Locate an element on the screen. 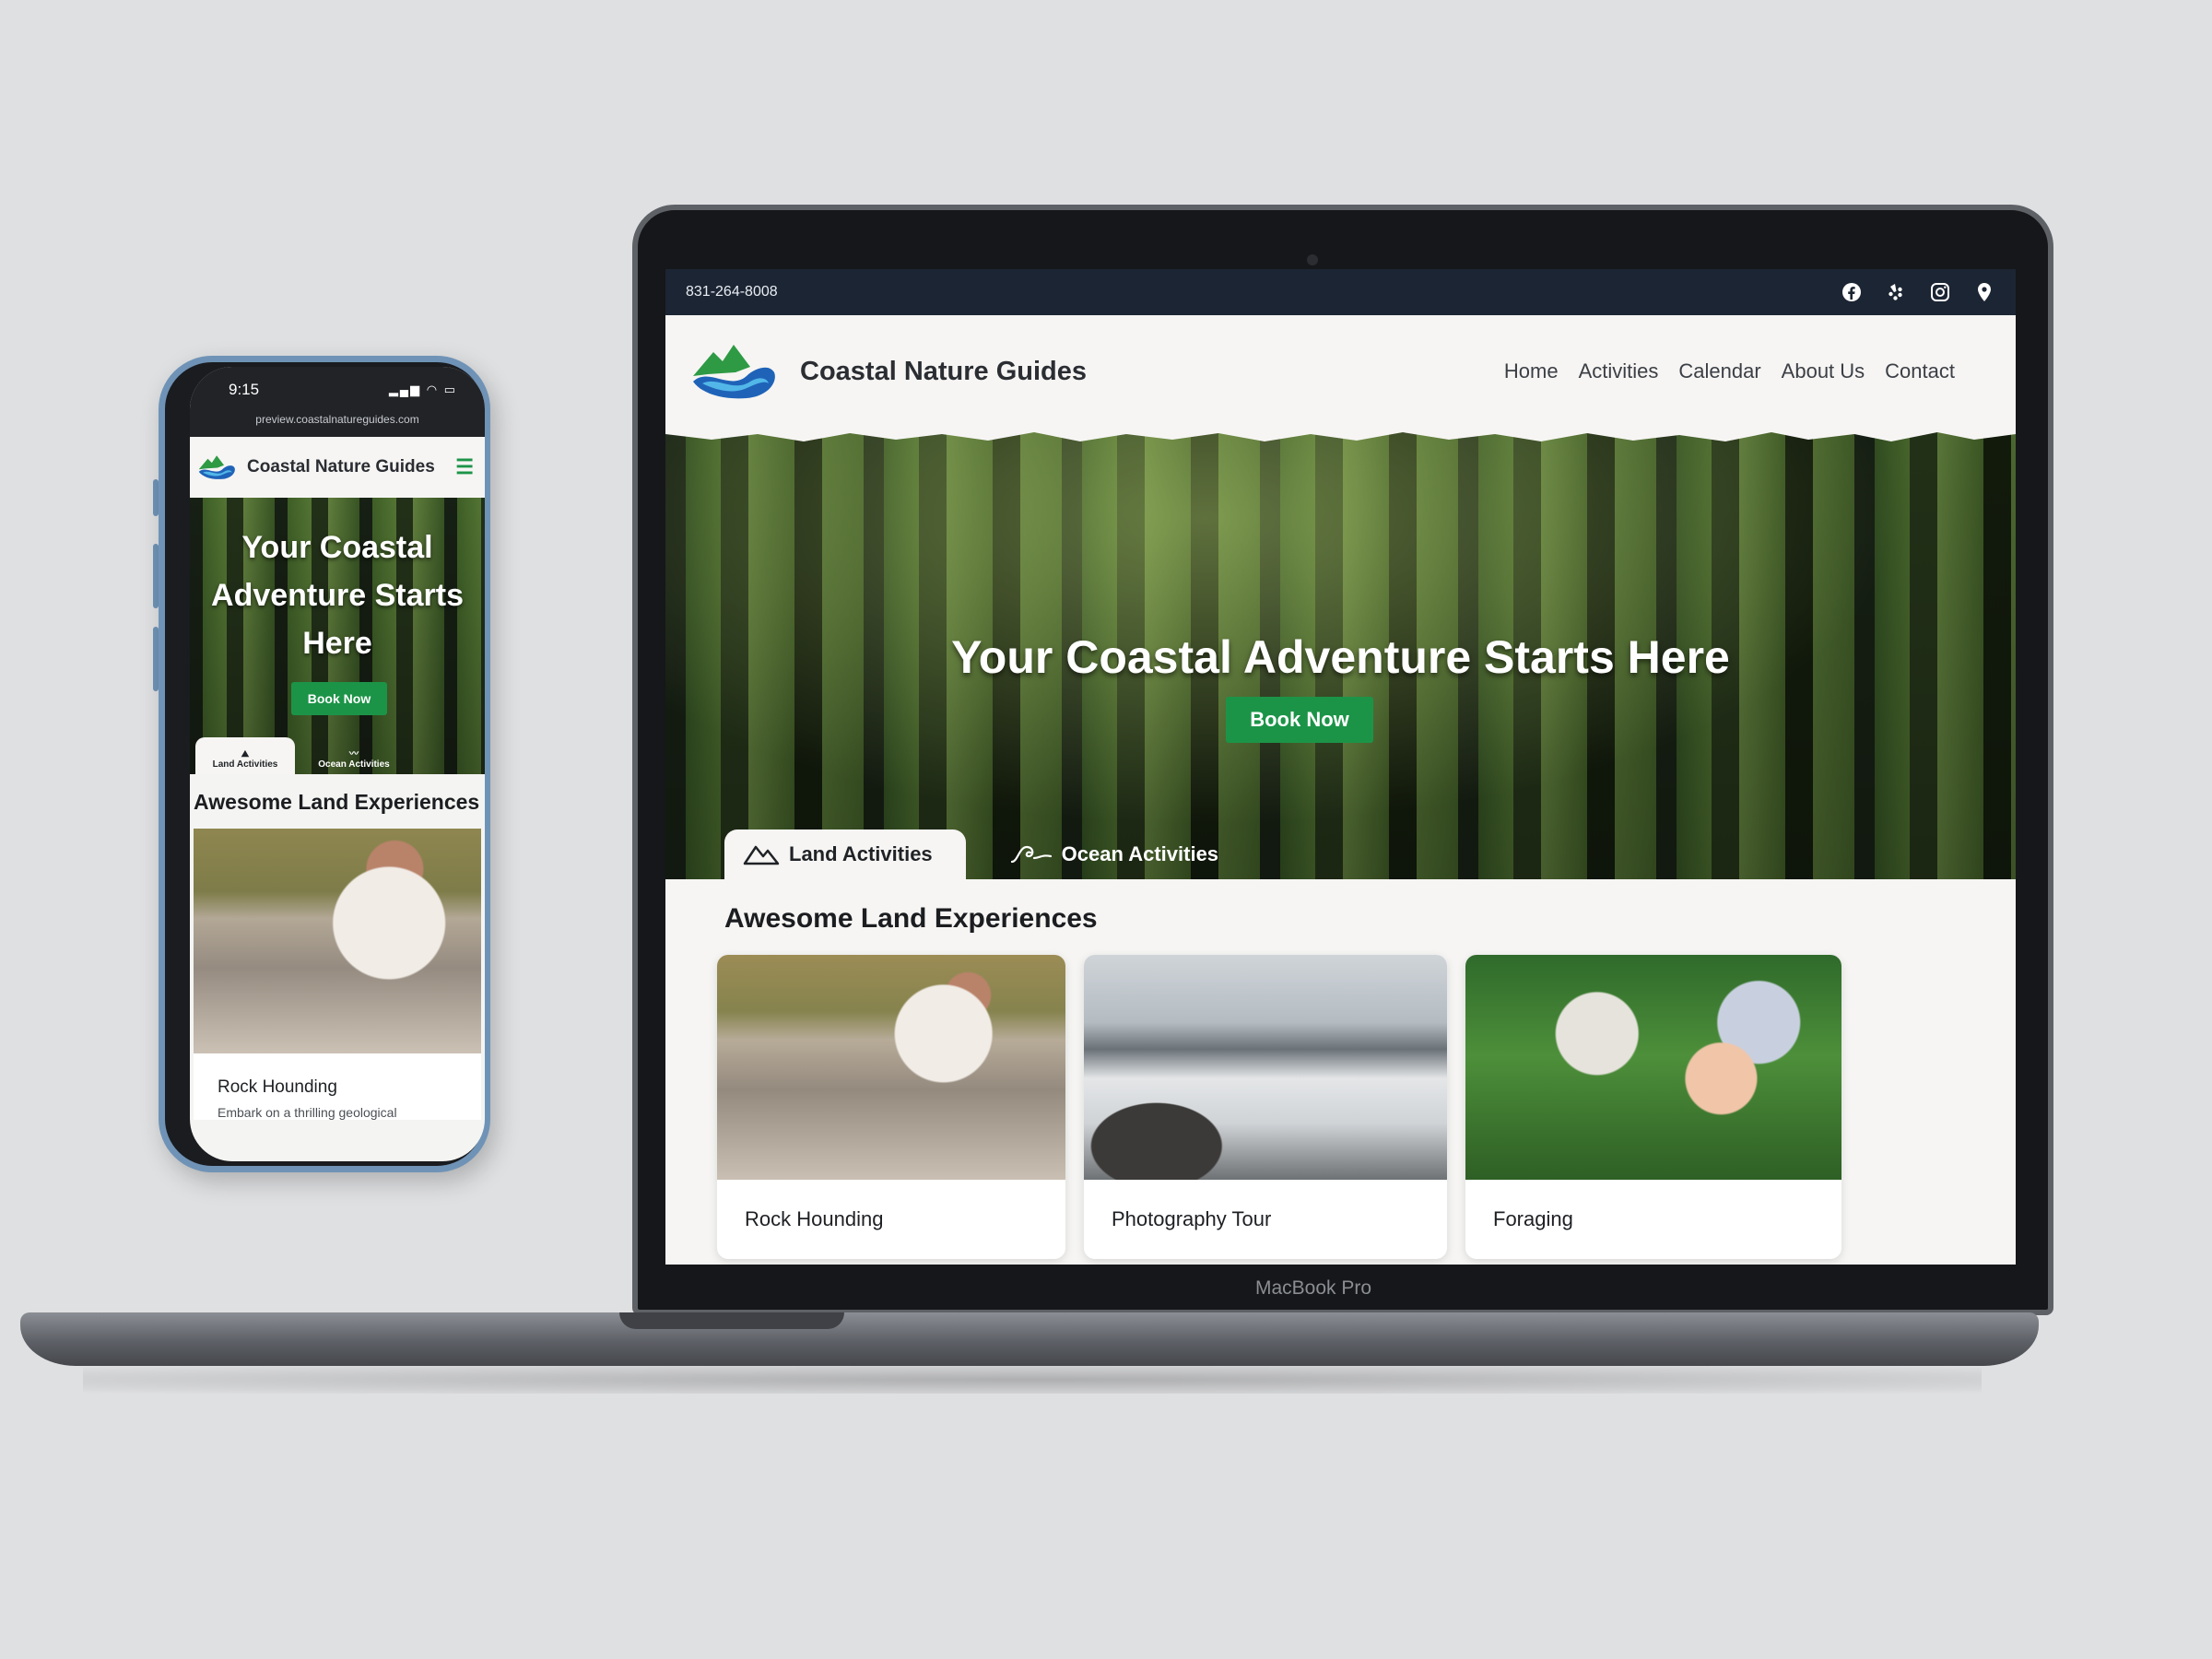  card-title: Foraging is located at coordinates (1533, 1218).